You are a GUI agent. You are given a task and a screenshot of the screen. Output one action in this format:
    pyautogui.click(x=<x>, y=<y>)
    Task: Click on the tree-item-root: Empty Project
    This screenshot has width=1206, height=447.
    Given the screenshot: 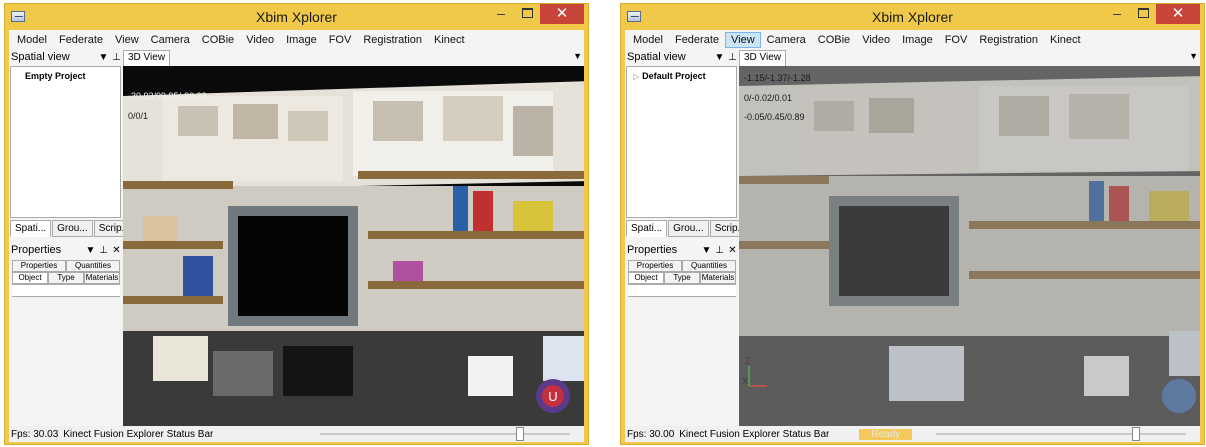 What is the action you would take?
    pyautogui.click(x=55, y=76)
    